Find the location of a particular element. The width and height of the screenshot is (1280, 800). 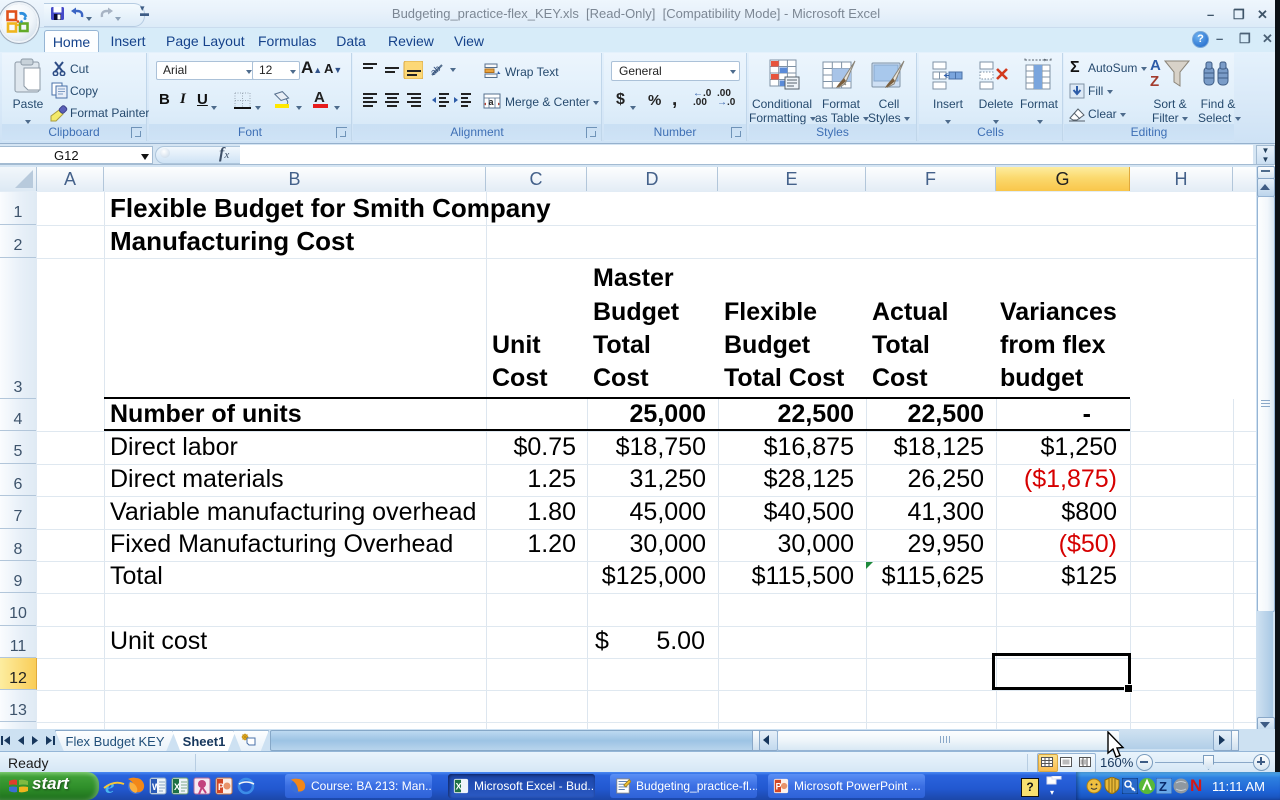

svg-text: Z is located at coordinates (1163, 786).